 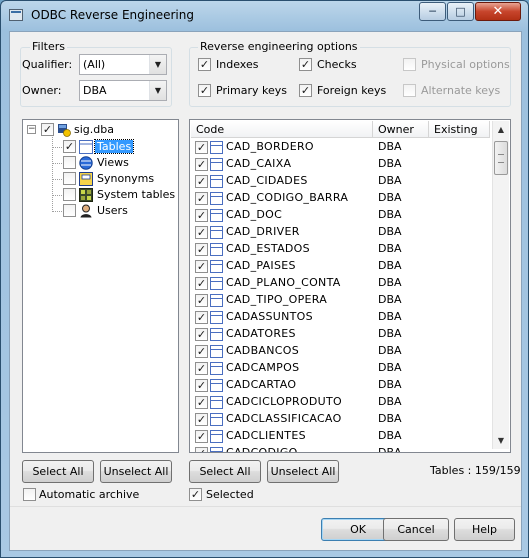 What do you see at coordinates (305, 90) in the screenshot?
I see `foreign-keys-checkbox: ✓` at bounding box center [305, 90].